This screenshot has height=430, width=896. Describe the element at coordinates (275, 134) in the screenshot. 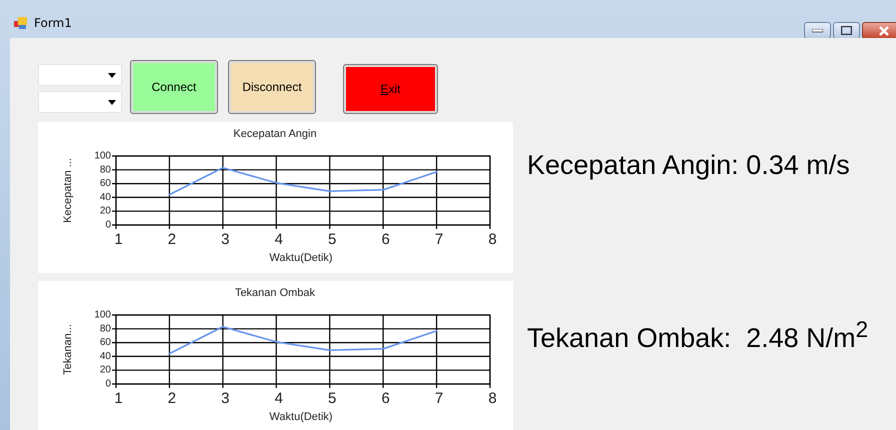

I see `chart-title: Kecepatan Angin` at that location.